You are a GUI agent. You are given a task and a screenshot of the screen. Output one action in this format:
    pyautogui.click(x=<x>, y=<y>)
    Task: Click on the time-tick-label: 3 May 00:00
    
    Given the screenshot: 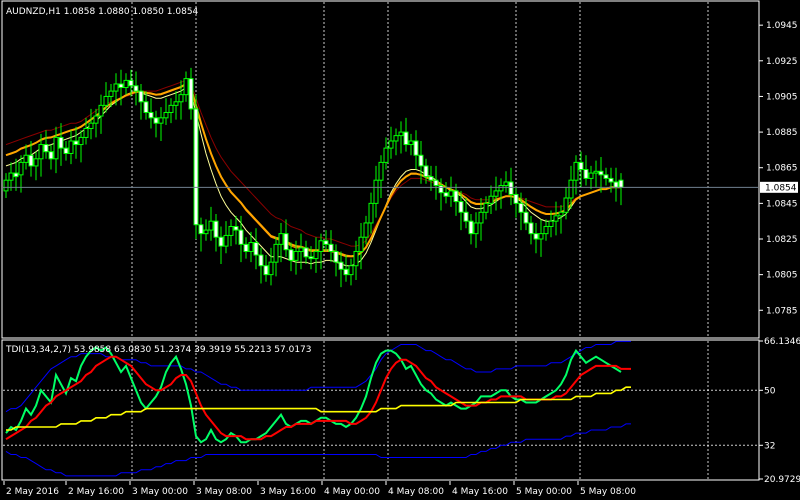 What is the action you would take?
    pyautogui.click(x=160, y=492)
    